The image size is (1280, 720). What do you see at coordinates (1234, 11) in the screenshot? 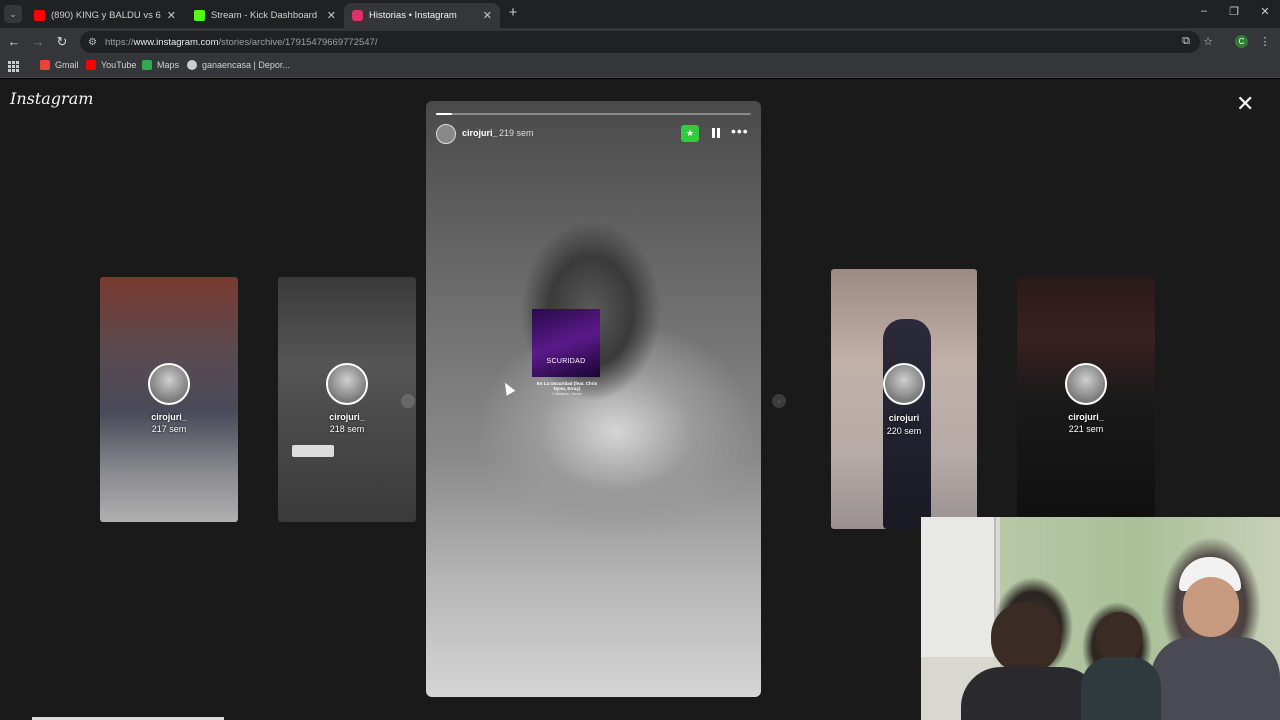
I see `restore-icon: ❐` at bounding box center [1234, 11].